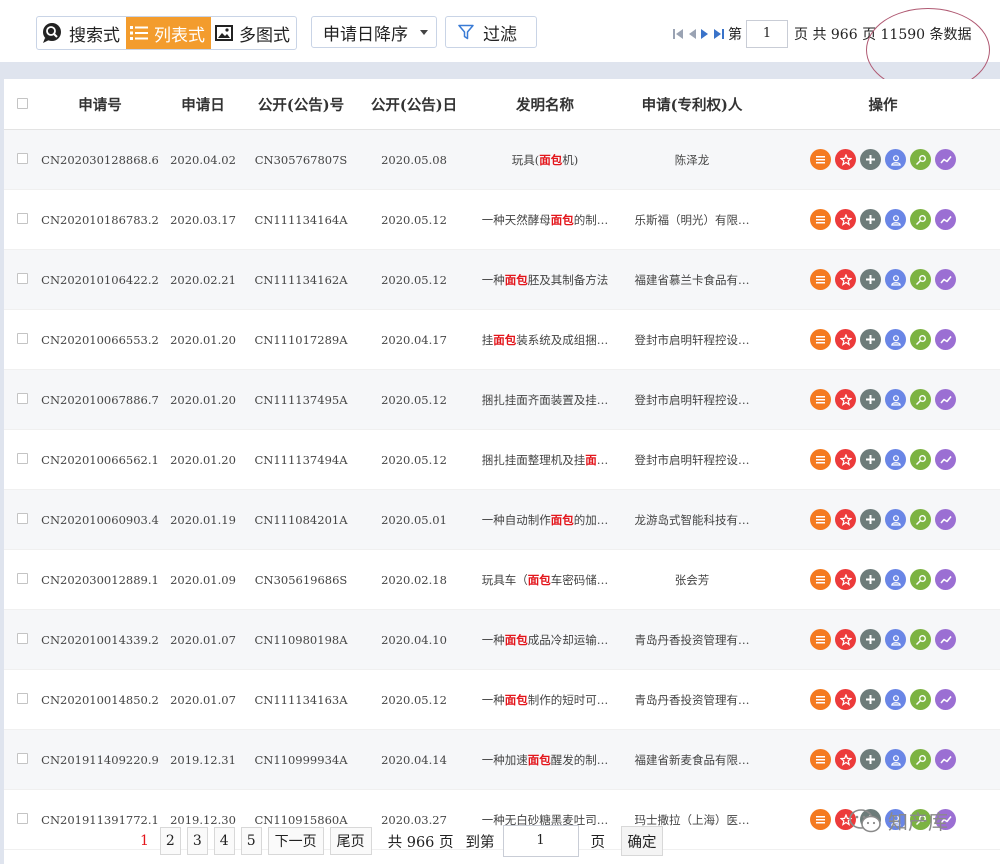 The height and width of the screenshot is (864, 1000). Describe the element at coordinates (100, 399) in the screenshot. I see `cell-app-no: CN202010067886.7` at that location.